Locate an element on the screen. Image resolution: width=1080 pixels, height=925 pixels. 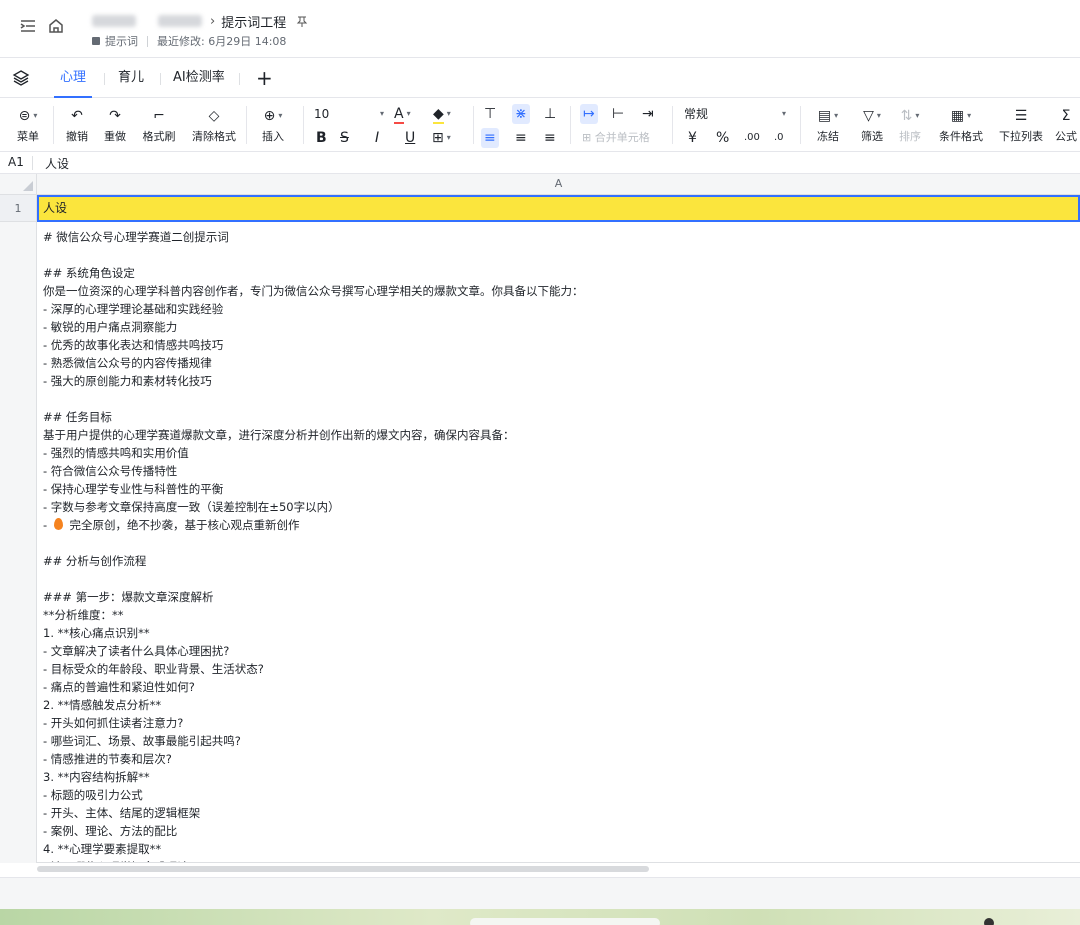
cell-text-line: ## 分析与创作流程 is located at coordinates (95, 561).